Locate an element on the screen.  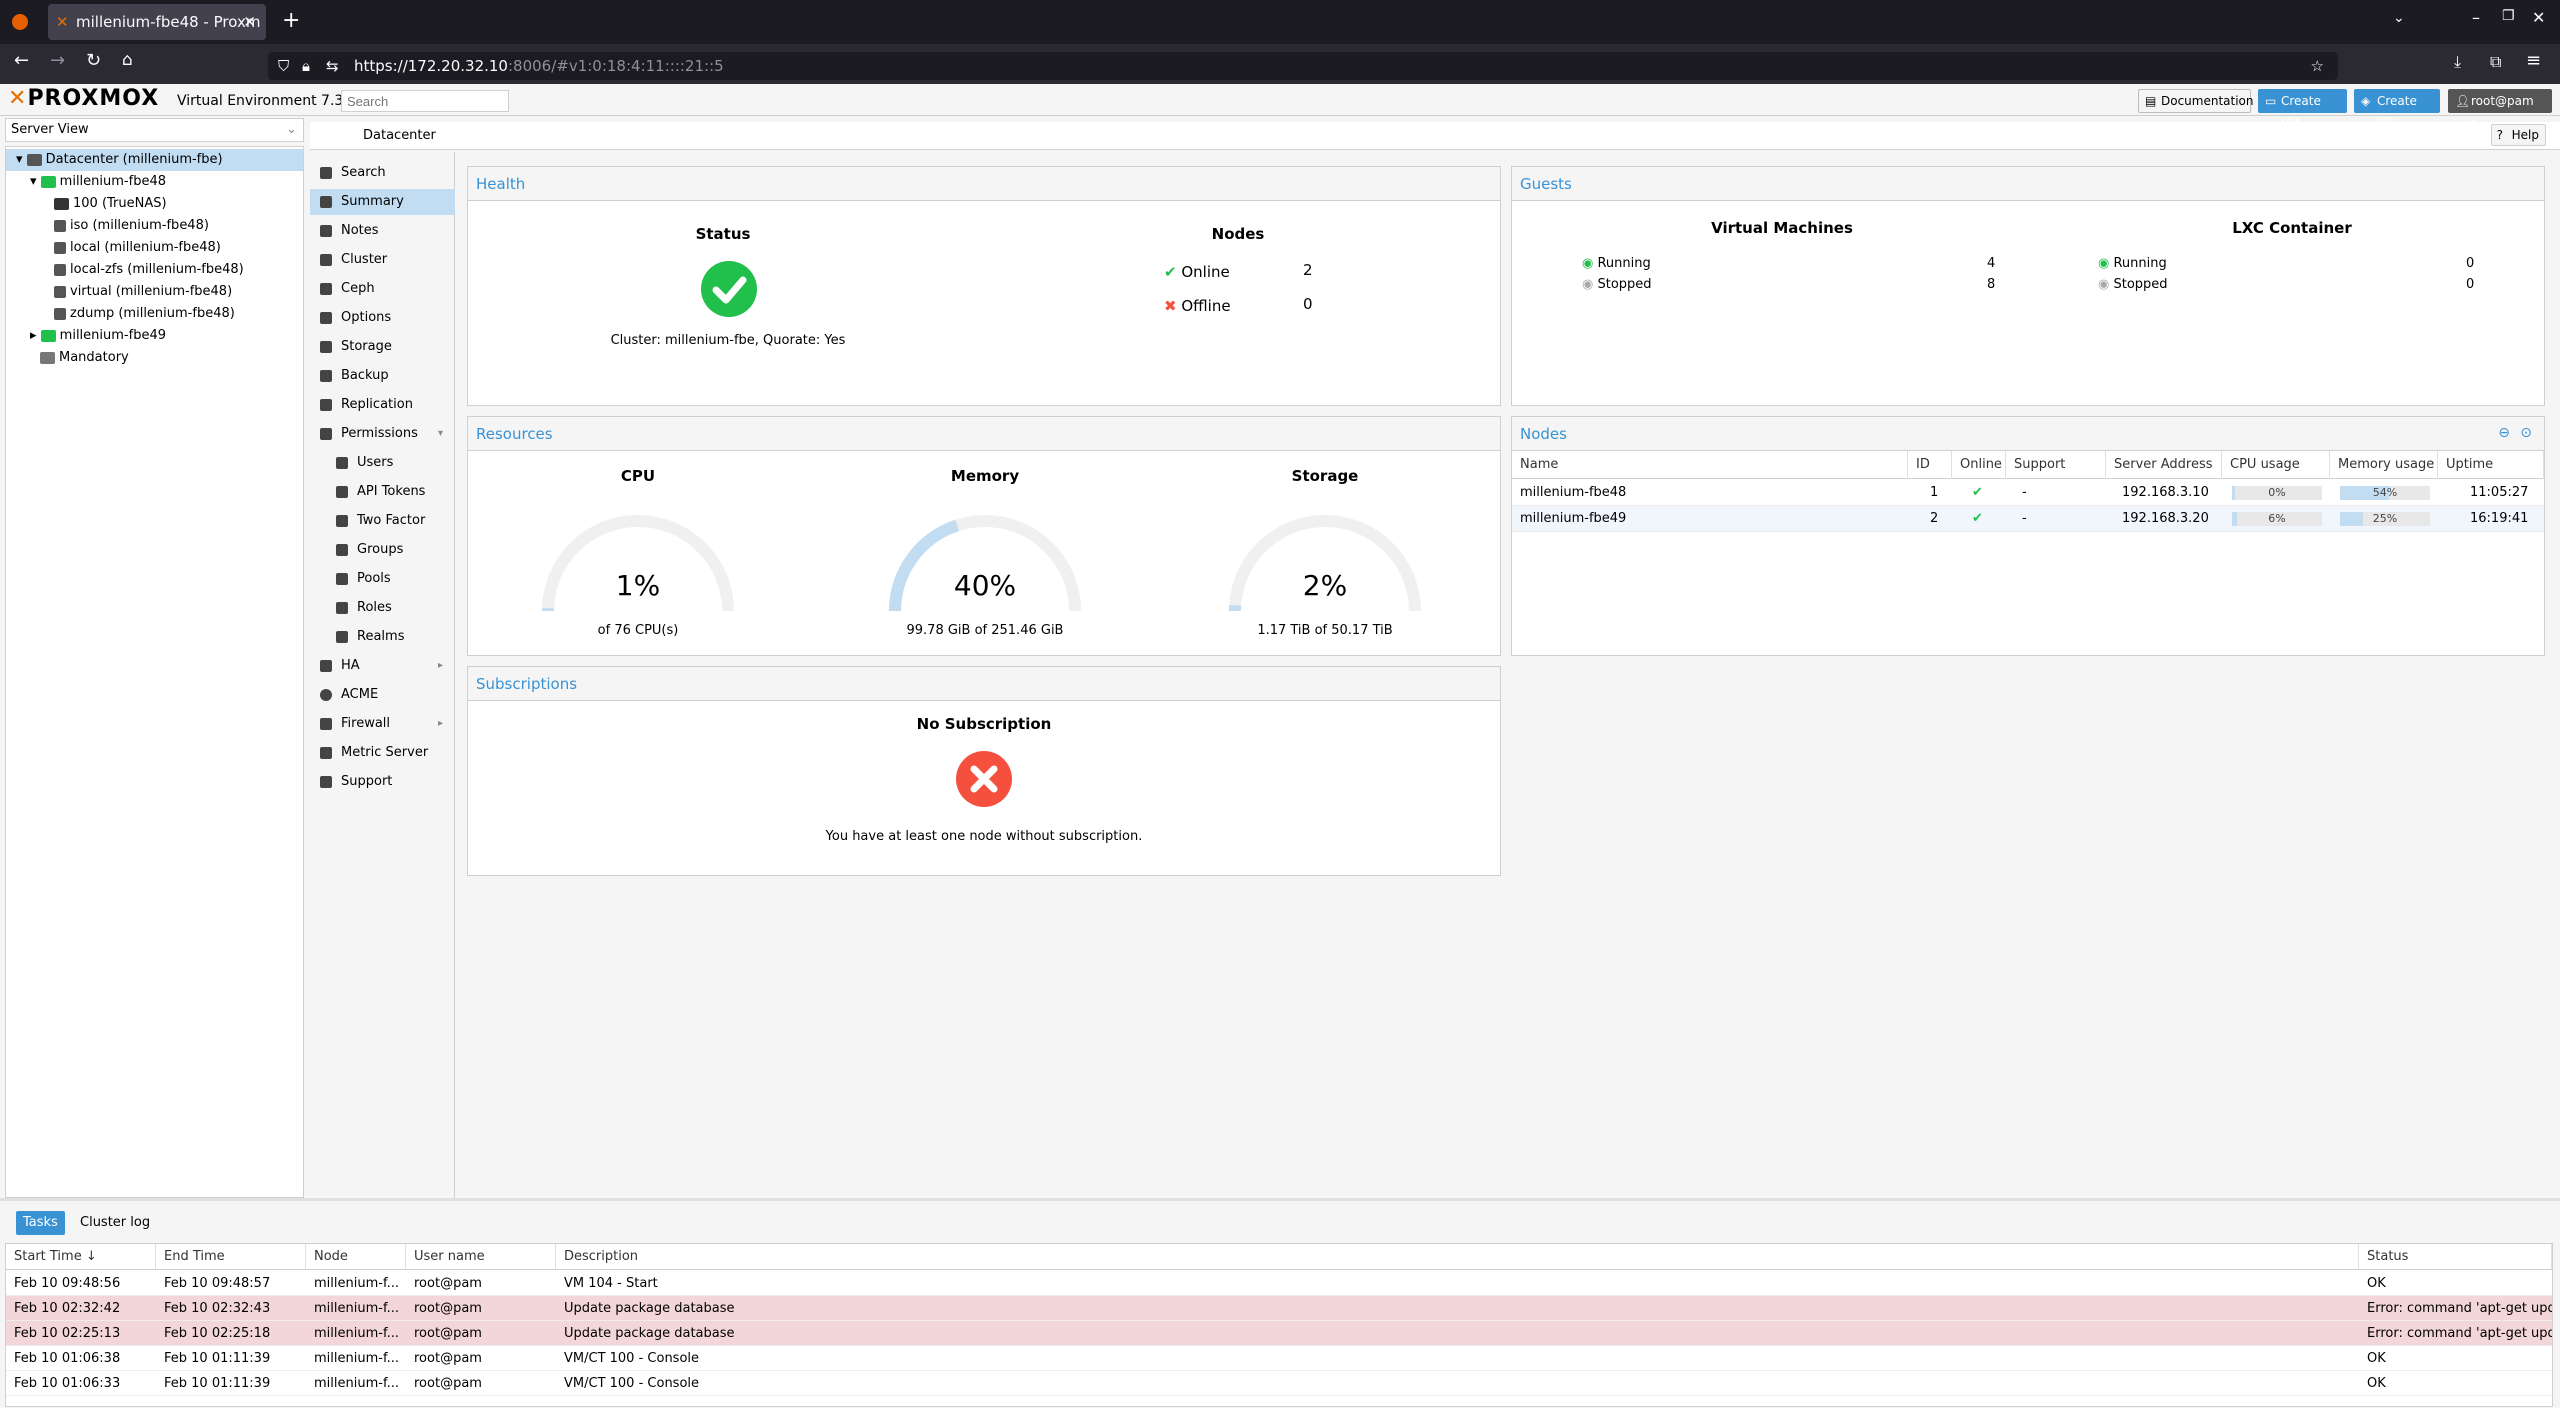
tree-item-vm-100: 100 (TrueNAS) is located at coordinates (154, 204).